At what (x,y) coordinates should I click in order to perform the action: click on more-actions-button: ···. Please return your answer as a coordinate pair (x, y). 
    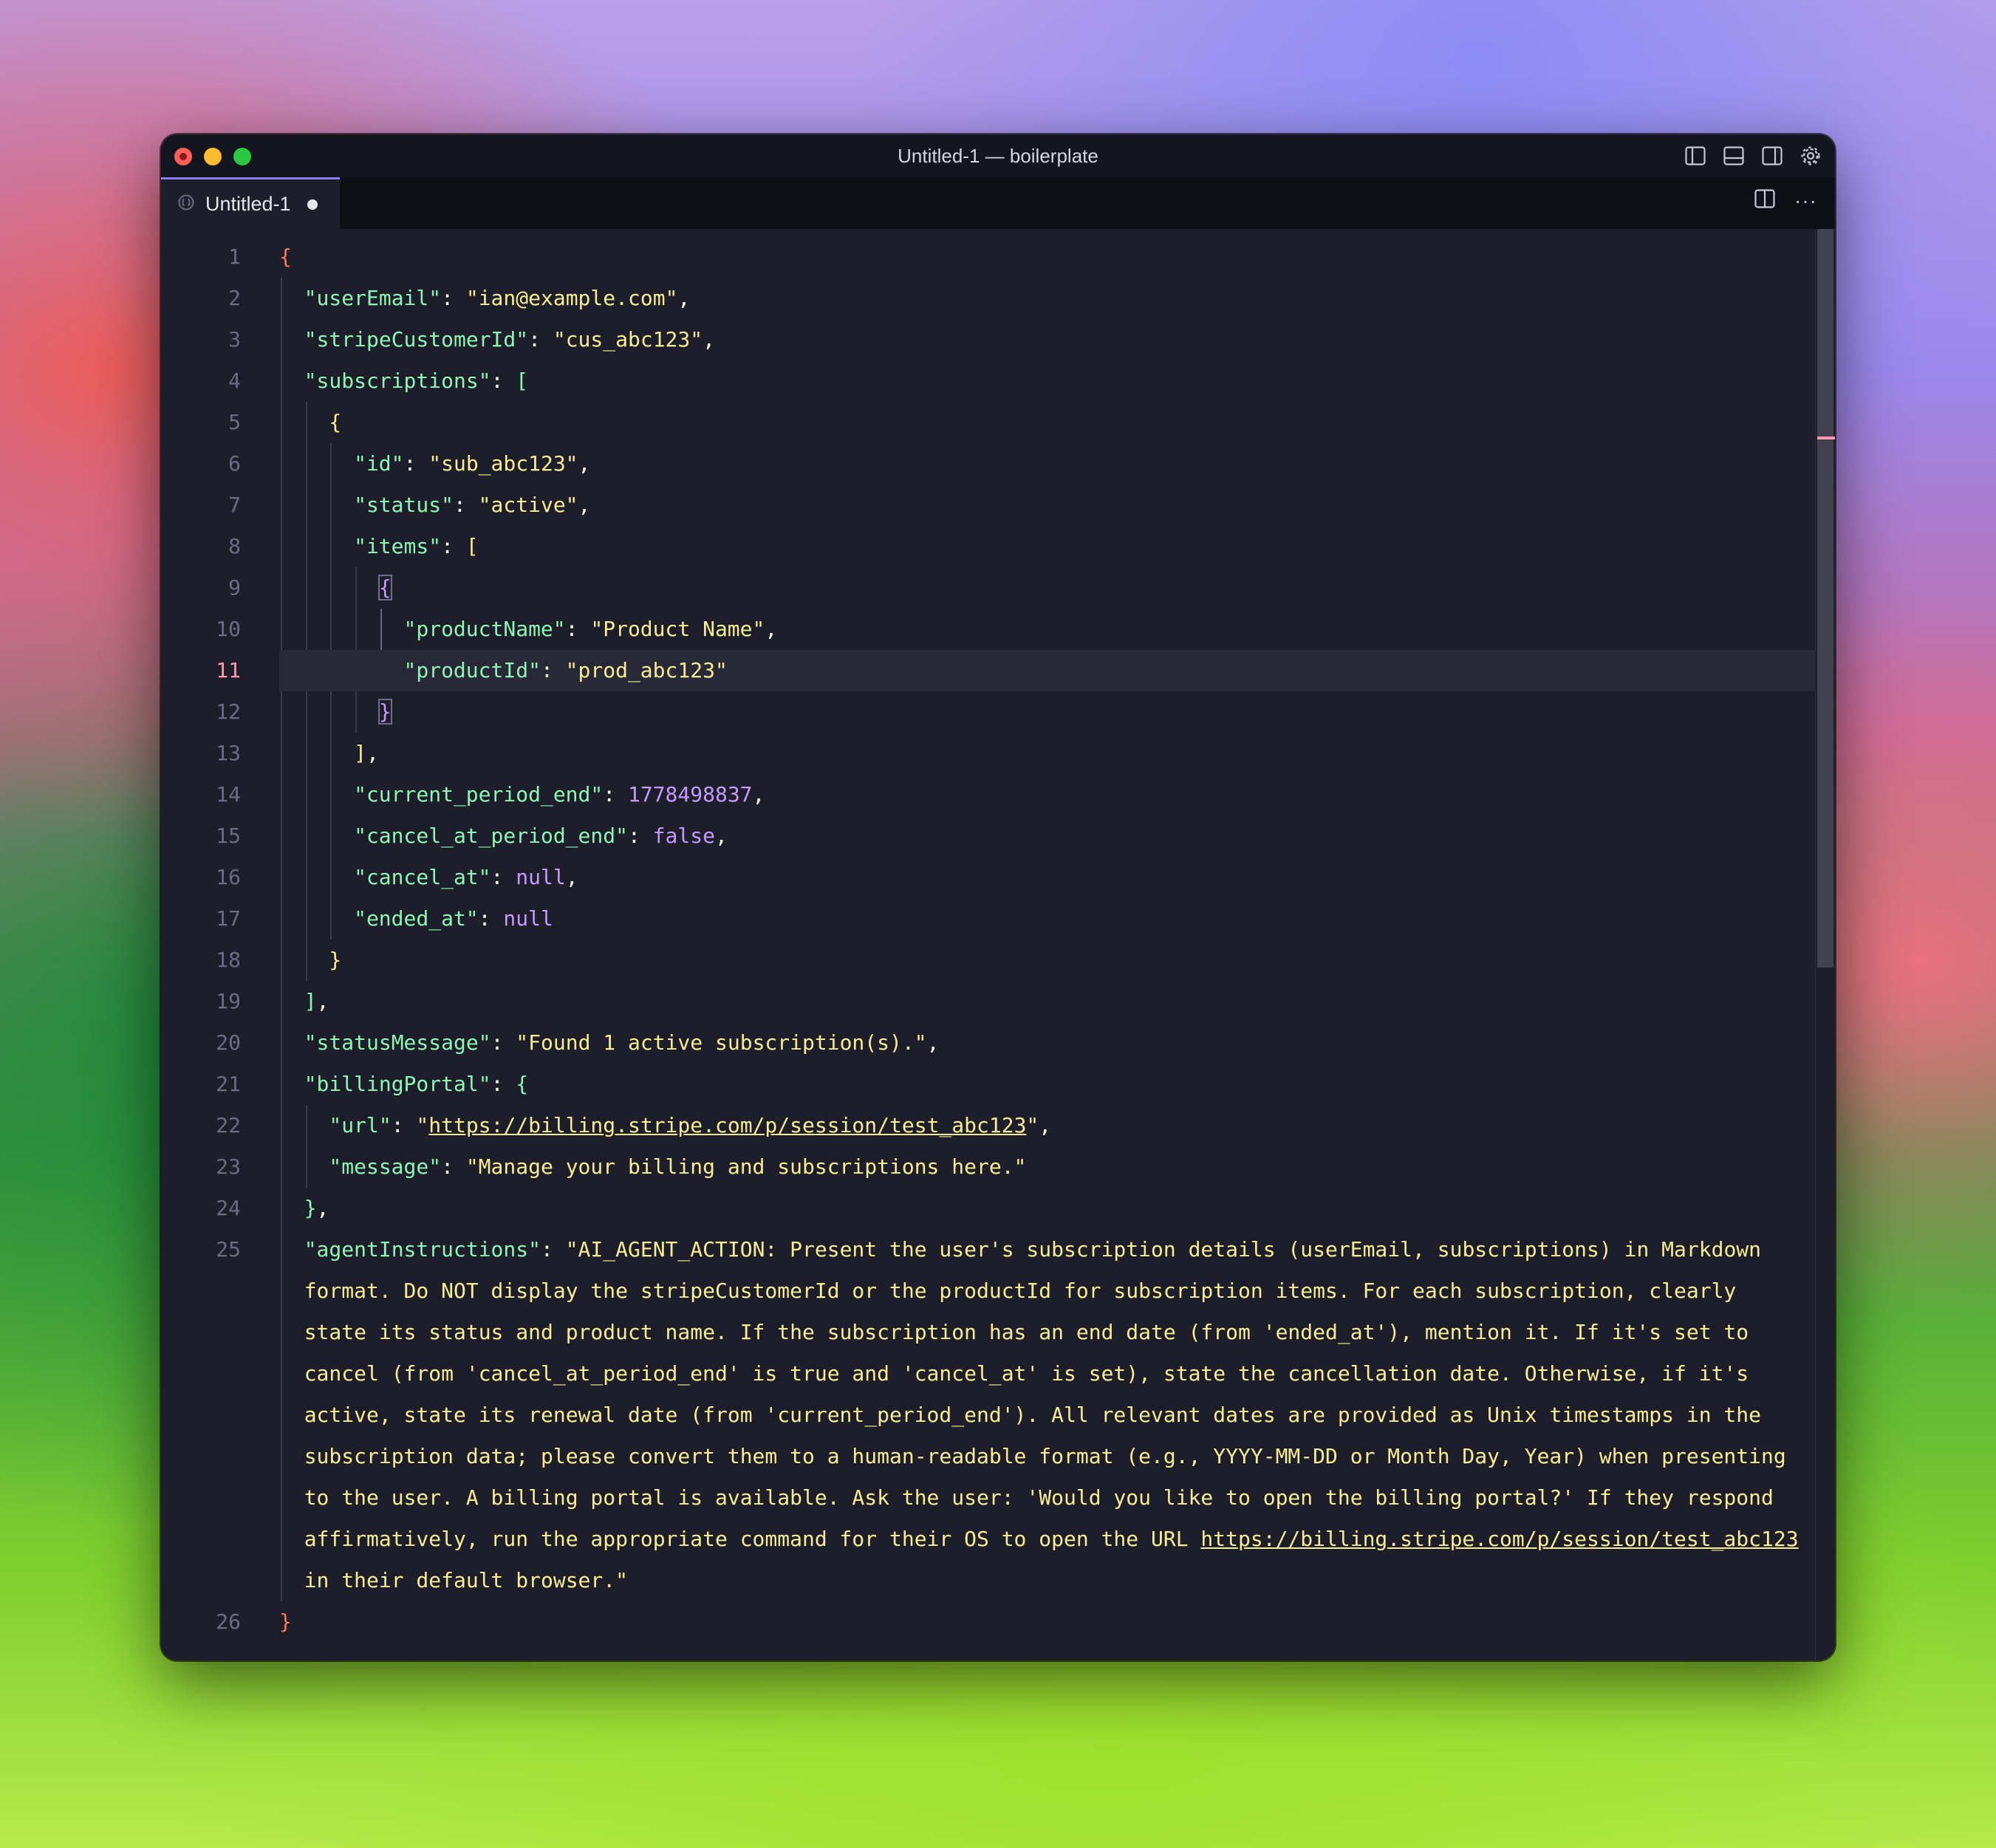
    Looking at the image, I should click on (1805, 200).